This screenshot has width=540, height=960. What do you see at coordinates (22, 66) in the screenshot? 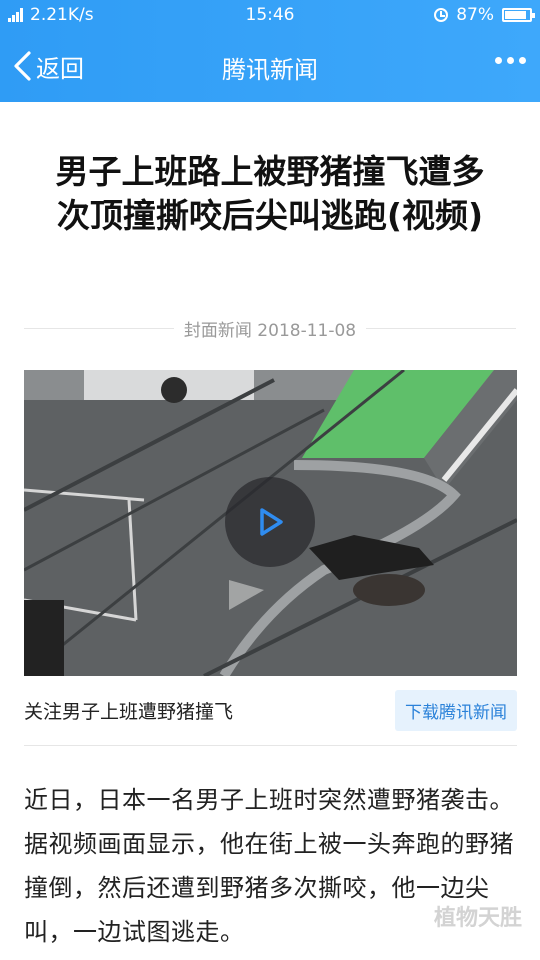
I see `chevron-left-icon` at bounding box center [22, 66].